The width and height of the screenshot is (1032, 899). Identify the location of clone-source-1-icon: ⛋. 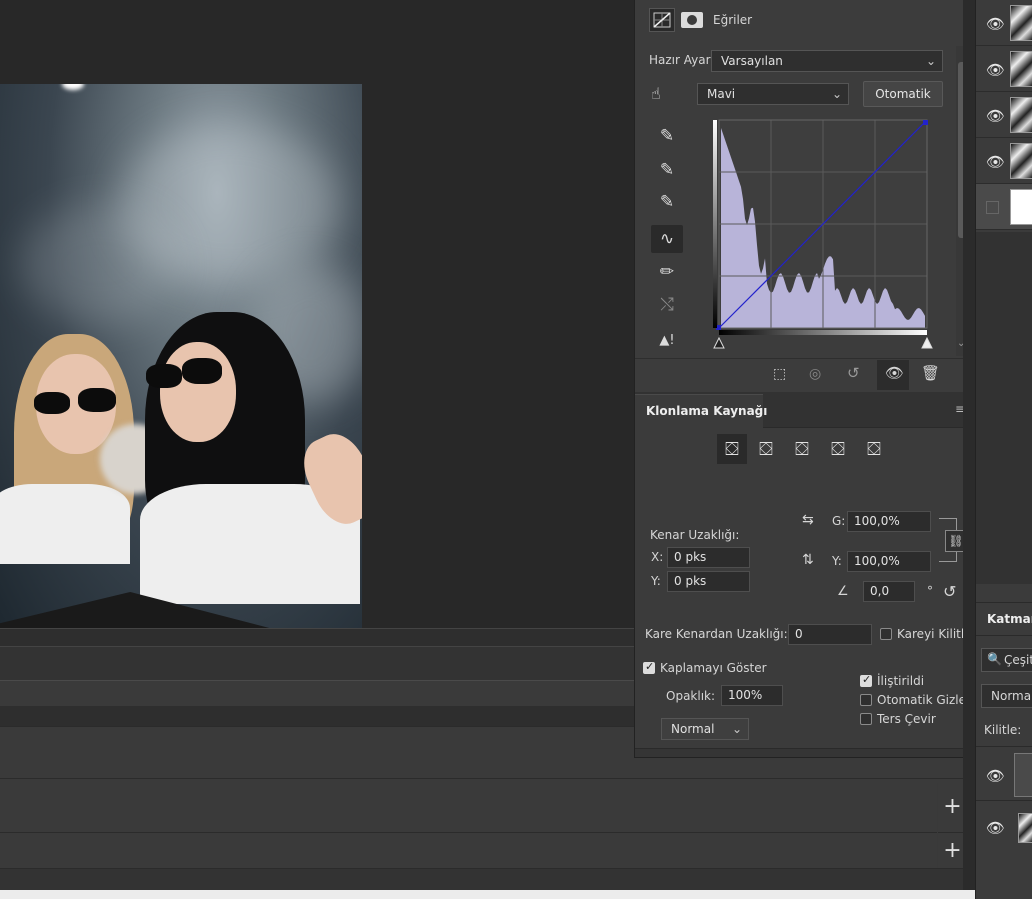
(732, 449).